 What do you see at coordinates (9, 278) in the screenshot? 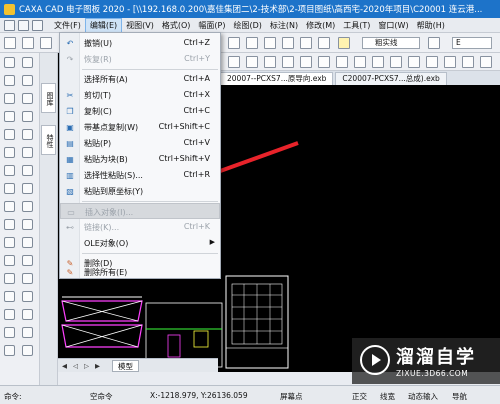
I see `table-tool-icon` at bounding box center [9, 278].